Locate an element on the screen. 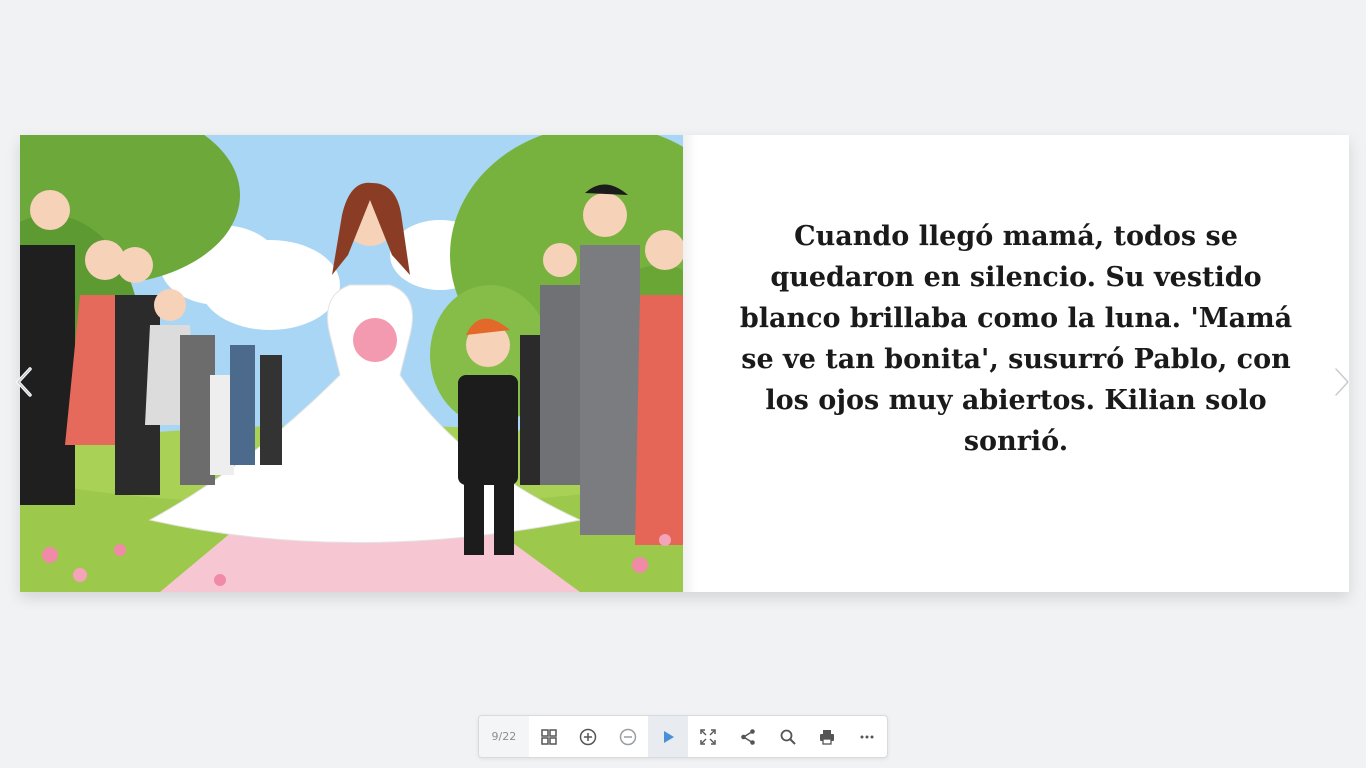  viewer-toolbar: 9/22 is located at coordinates (683, 736).